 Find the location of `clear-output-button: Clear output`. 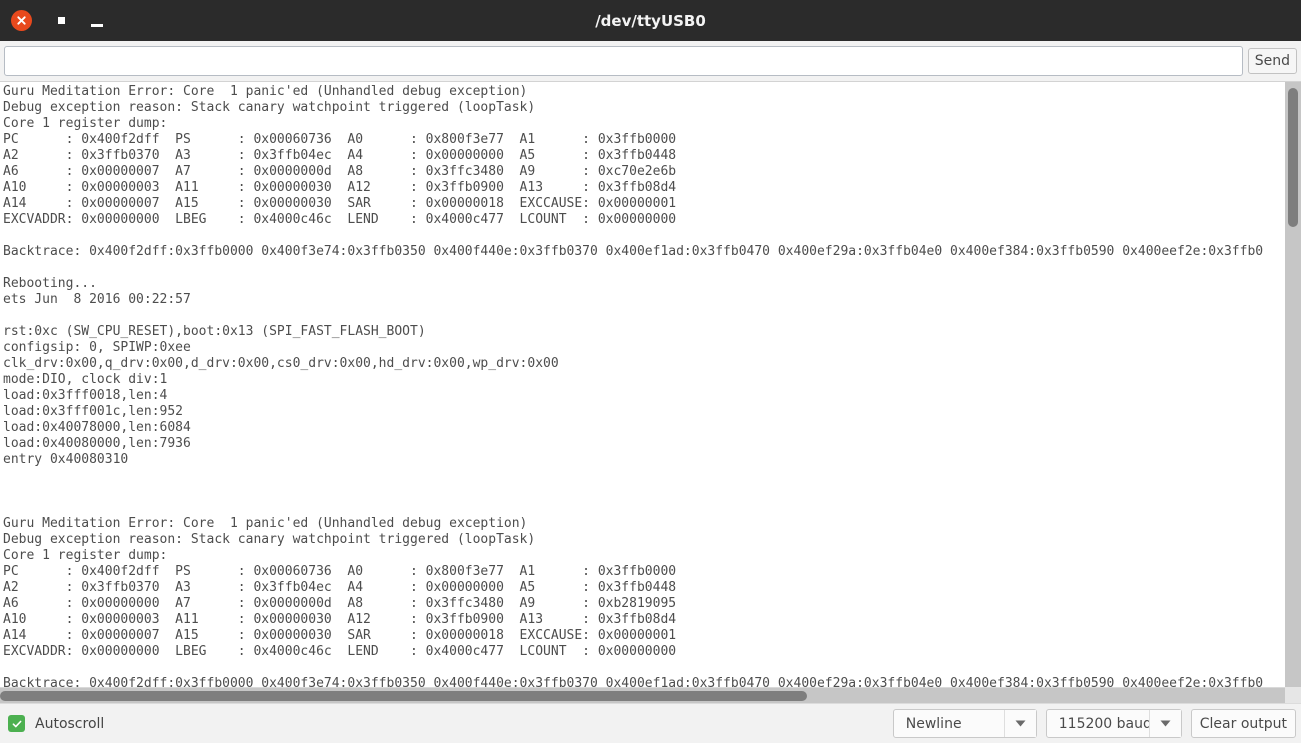

clear-output-button: Clear output is located at coordinates (1243, 723).